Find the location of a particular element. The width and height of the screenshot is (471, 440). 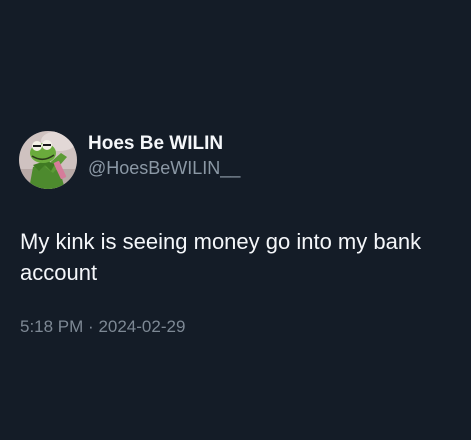

author-handle: @HoesBeWILIN__ is located at coordinates (164, 168).